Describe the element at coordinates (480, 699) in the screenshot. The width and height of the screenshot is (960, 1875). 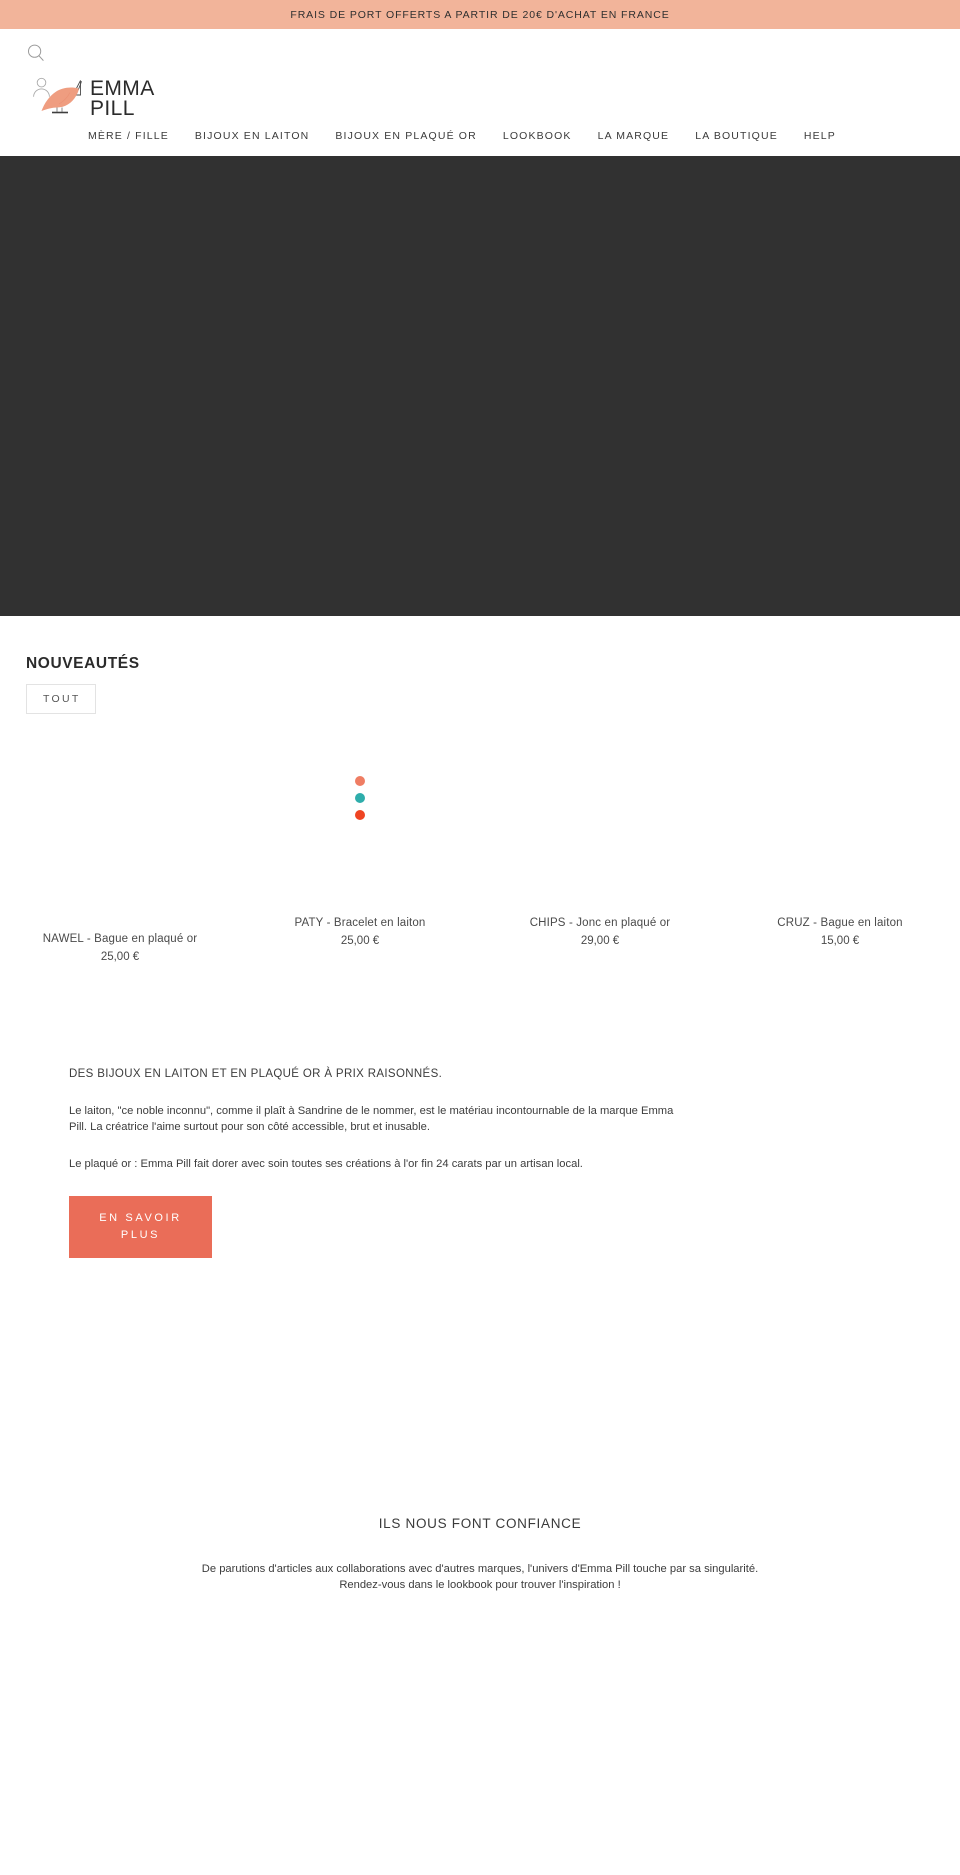
I see `filter-row: TOUT` at that location.